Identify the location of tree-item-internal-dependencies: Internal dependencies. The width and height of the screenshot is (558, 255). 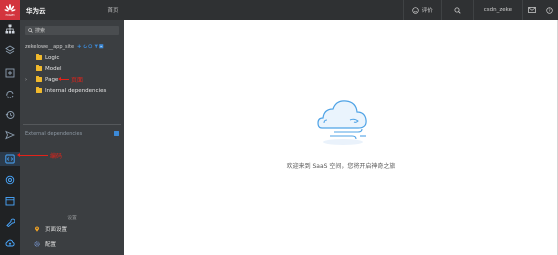
(68, 90).